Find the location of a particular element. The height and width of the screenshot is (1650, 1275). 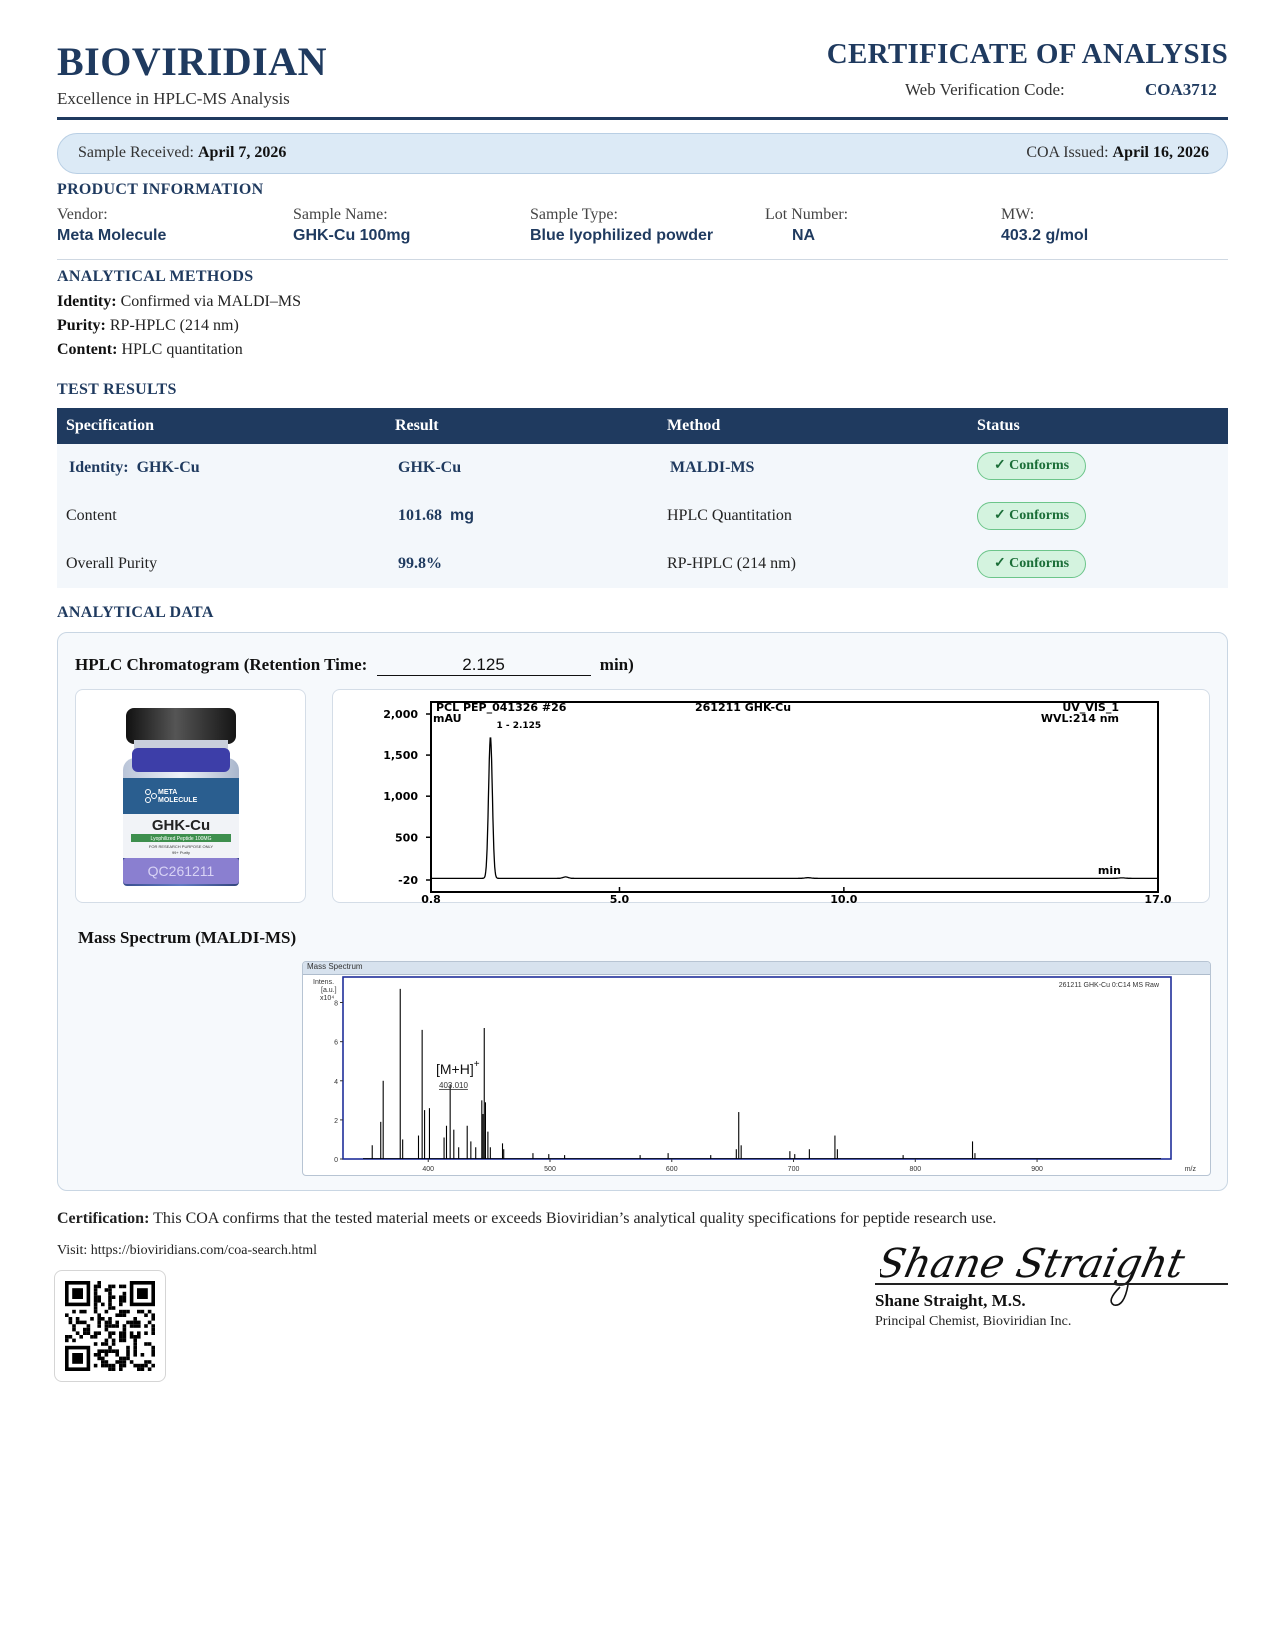

results-table-header: Specification Result Method Status is located at coordinates (642, 426).